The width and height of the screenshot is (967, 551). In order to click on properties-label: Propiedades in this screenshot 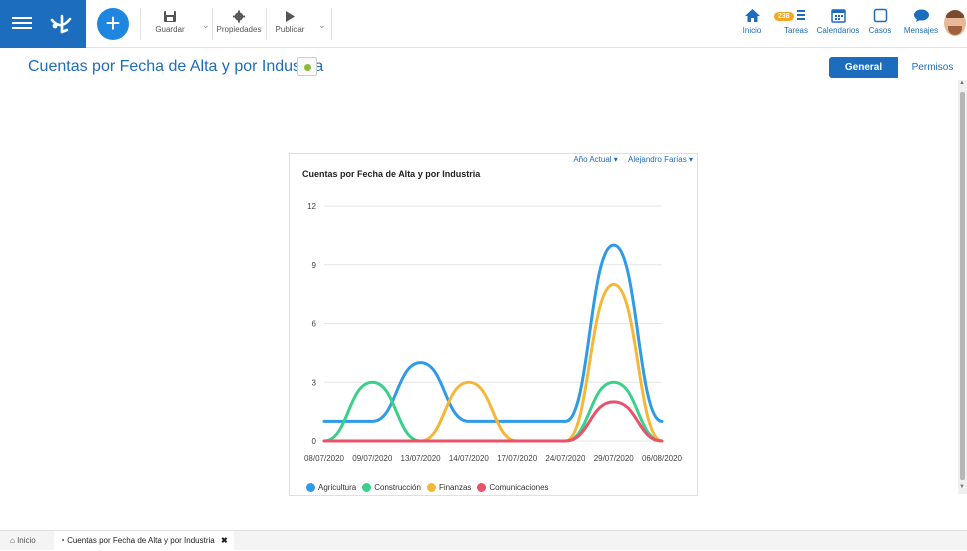, I will do `click(239, 29)`.